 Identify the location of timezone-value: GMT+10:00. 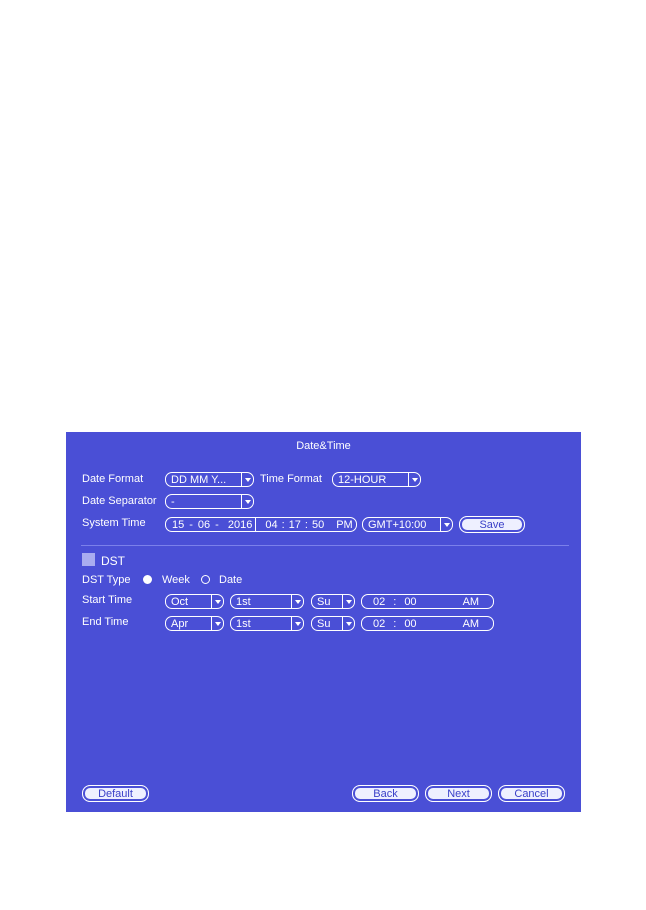
(397, 524).